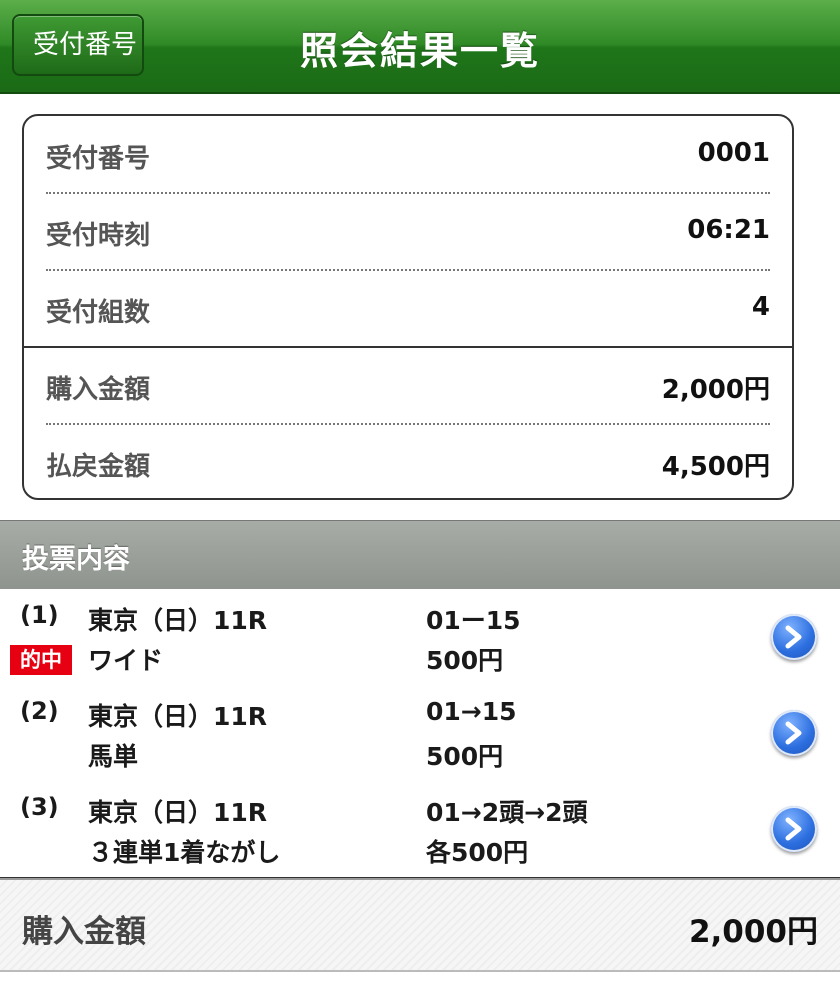 The height and width of the screenshot is (982, 840). Describe the element at coordinates (408, 462) in the screenshot. I see `summary-row-payout-amount: 払戻金額 4,500円` at that location.